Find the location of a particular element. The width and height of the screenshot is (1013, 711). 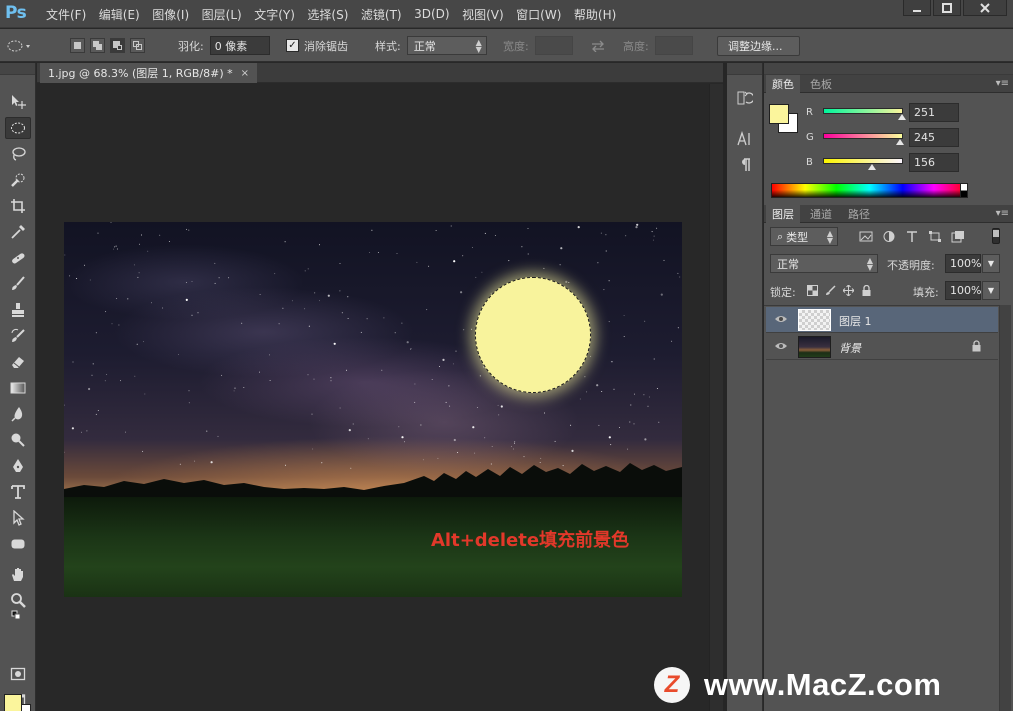

filled-selection-circle is located at coordinates (533, 335).